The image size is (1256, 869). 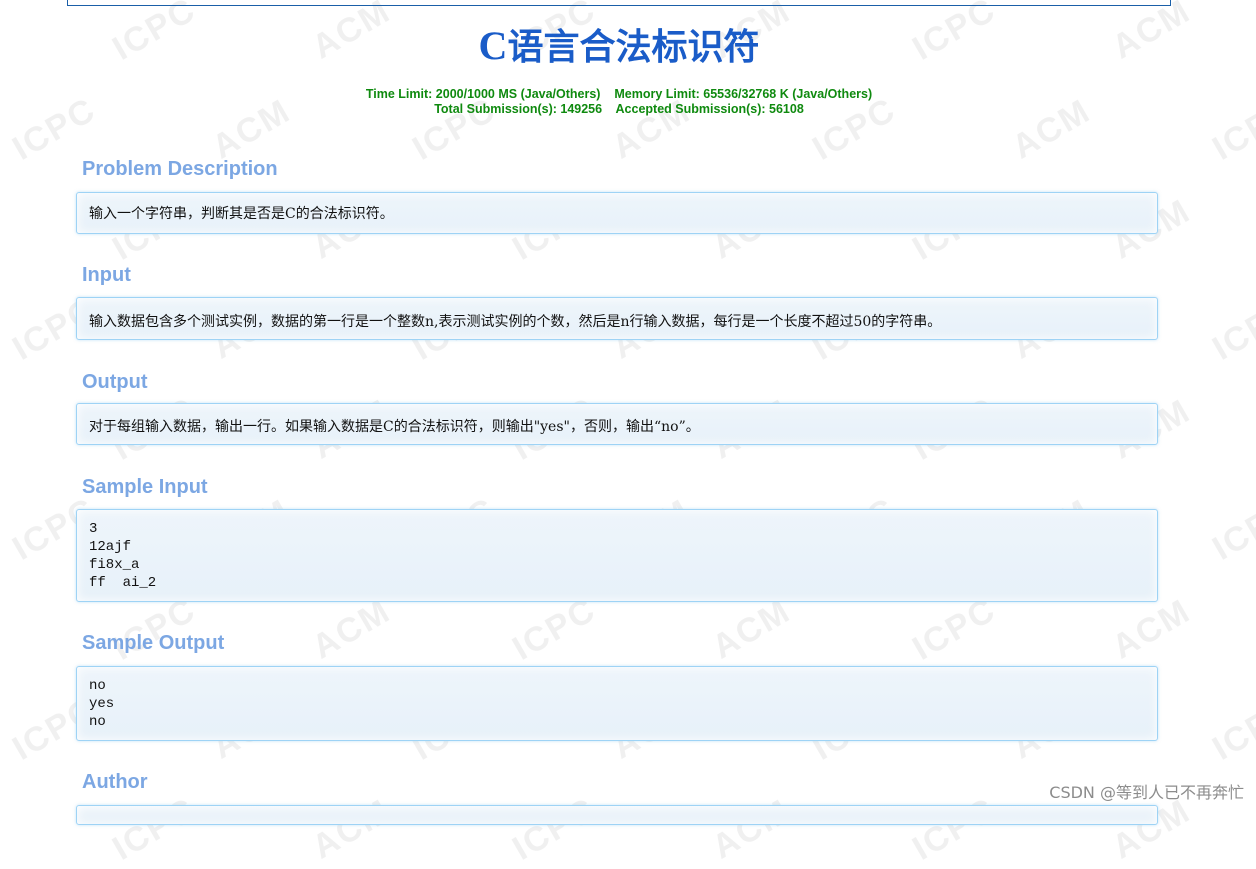 What do you see at coordinates (102, 704) in the screenshot?
I see `sample-output-text: no yes no` at bounding box center [102, 704].